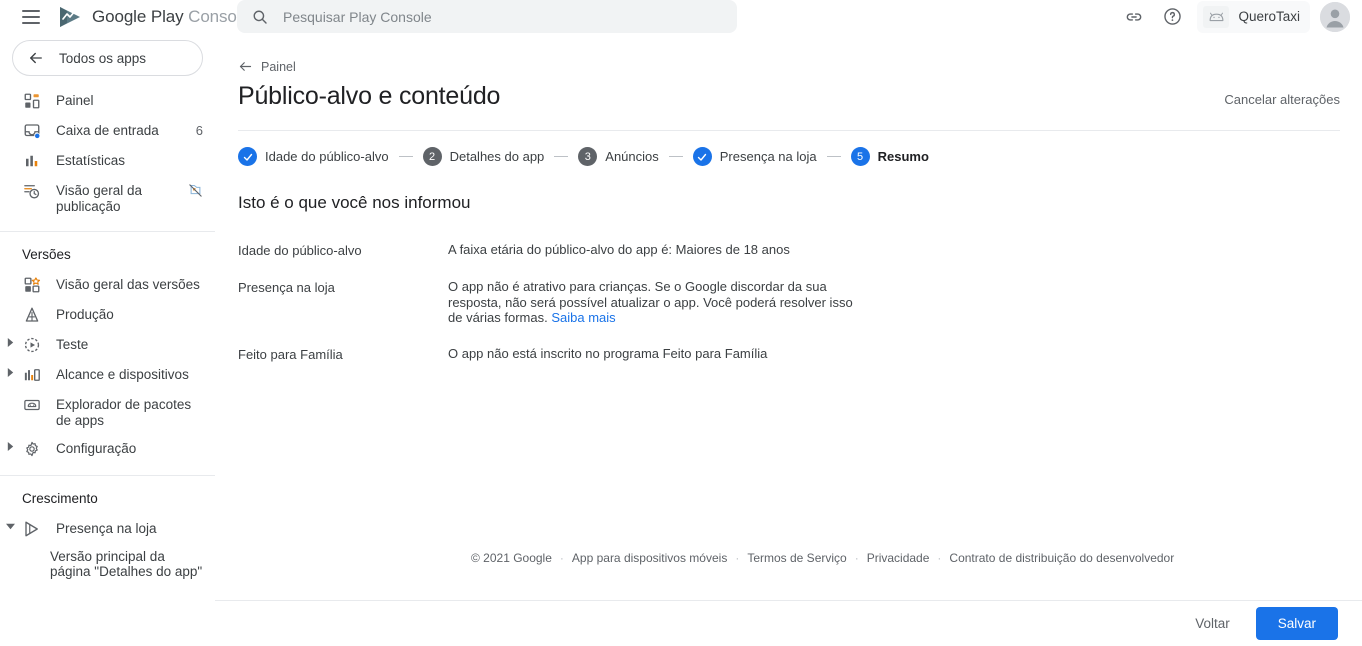  What do you see at coordinates (1269, 16) in the screenshot?
I see `app-chip-label: QueroTaxi` at bounding box center [1269, 16].